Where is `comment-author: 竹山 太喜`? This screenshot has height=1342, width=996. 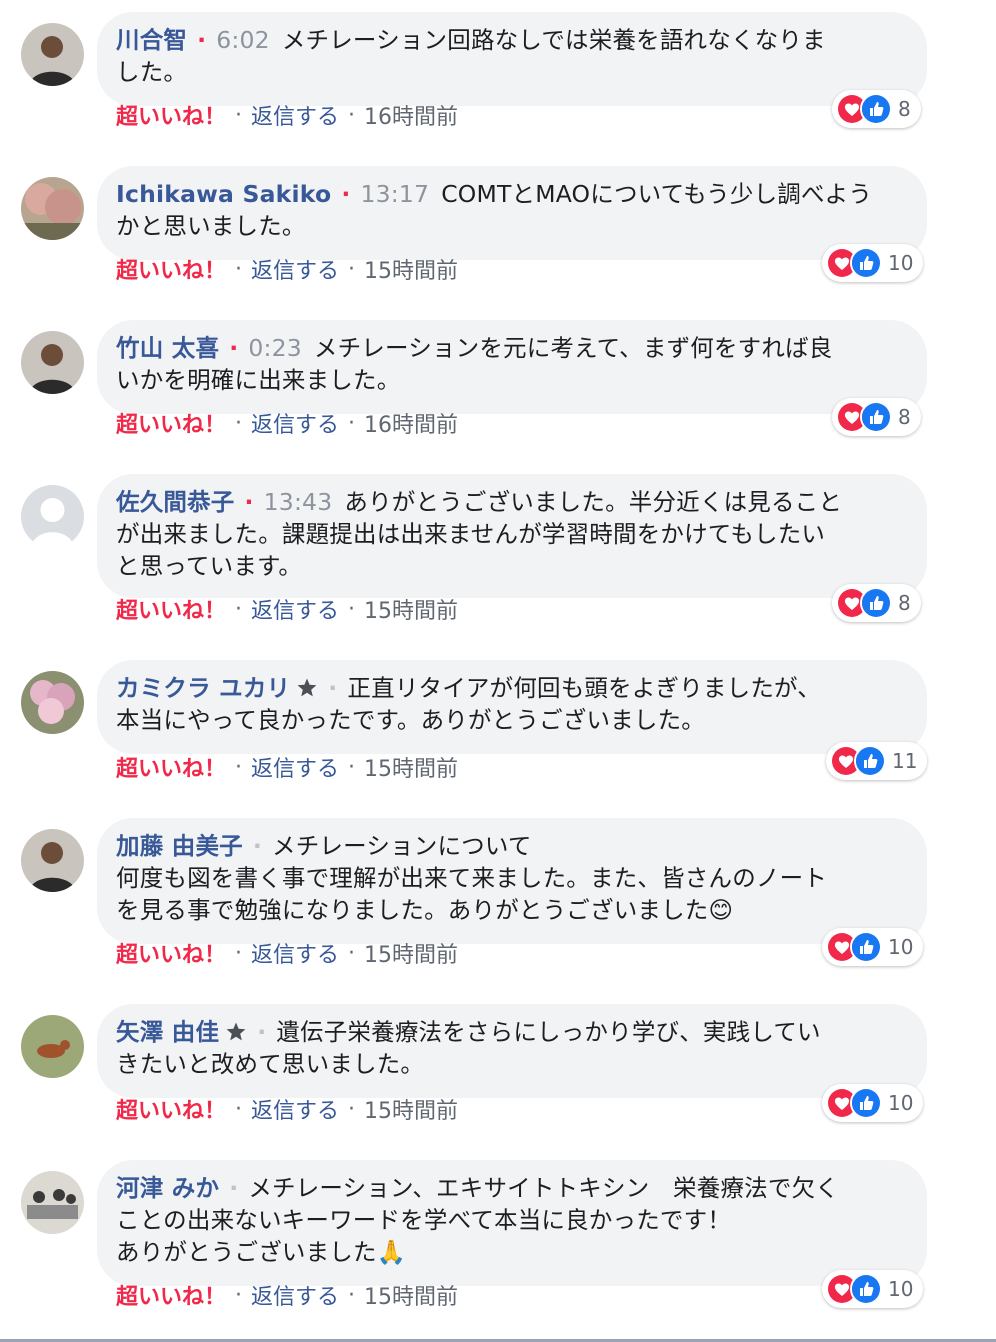 comment-author: 竹山 太喜 is located at coordinates (167, 348).